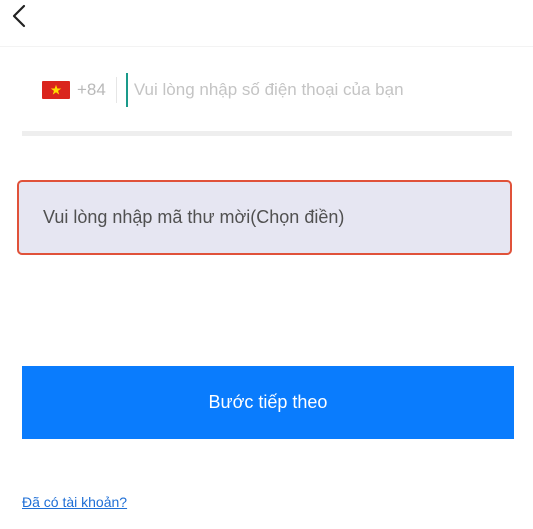  Describe the element at coordinates (56, 90) in the screenshot. I see `vietnam-flag-icon` at that location.